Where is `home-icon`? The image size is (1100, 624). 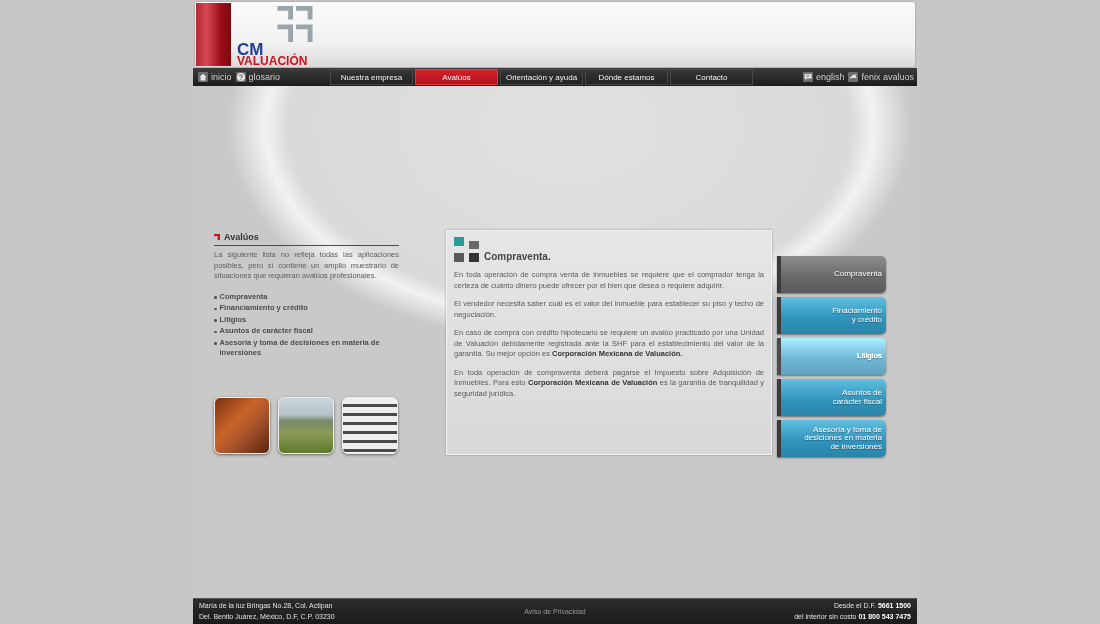 home-icon is located at coordinates (203, 77).